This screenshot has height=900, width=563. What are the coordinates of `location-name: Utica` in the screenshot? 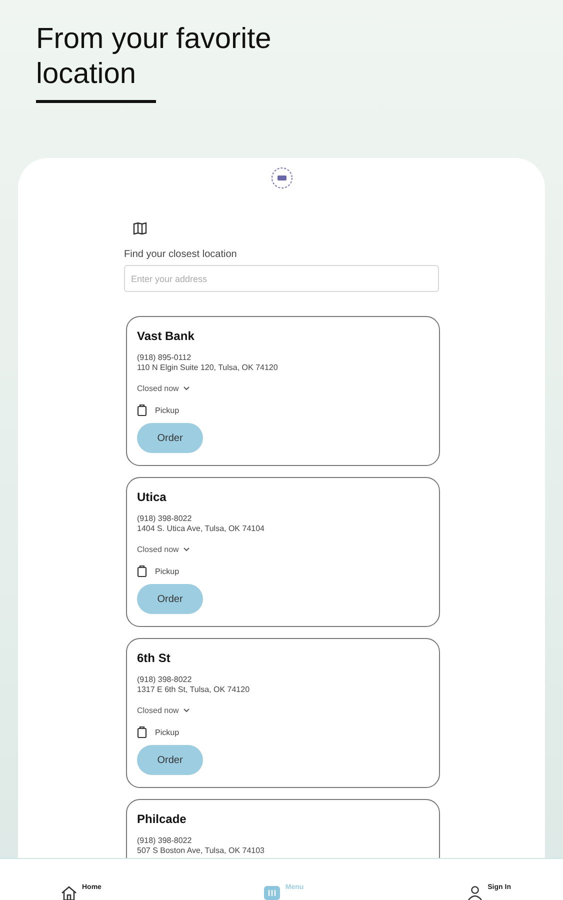 It's located at (152, 497).